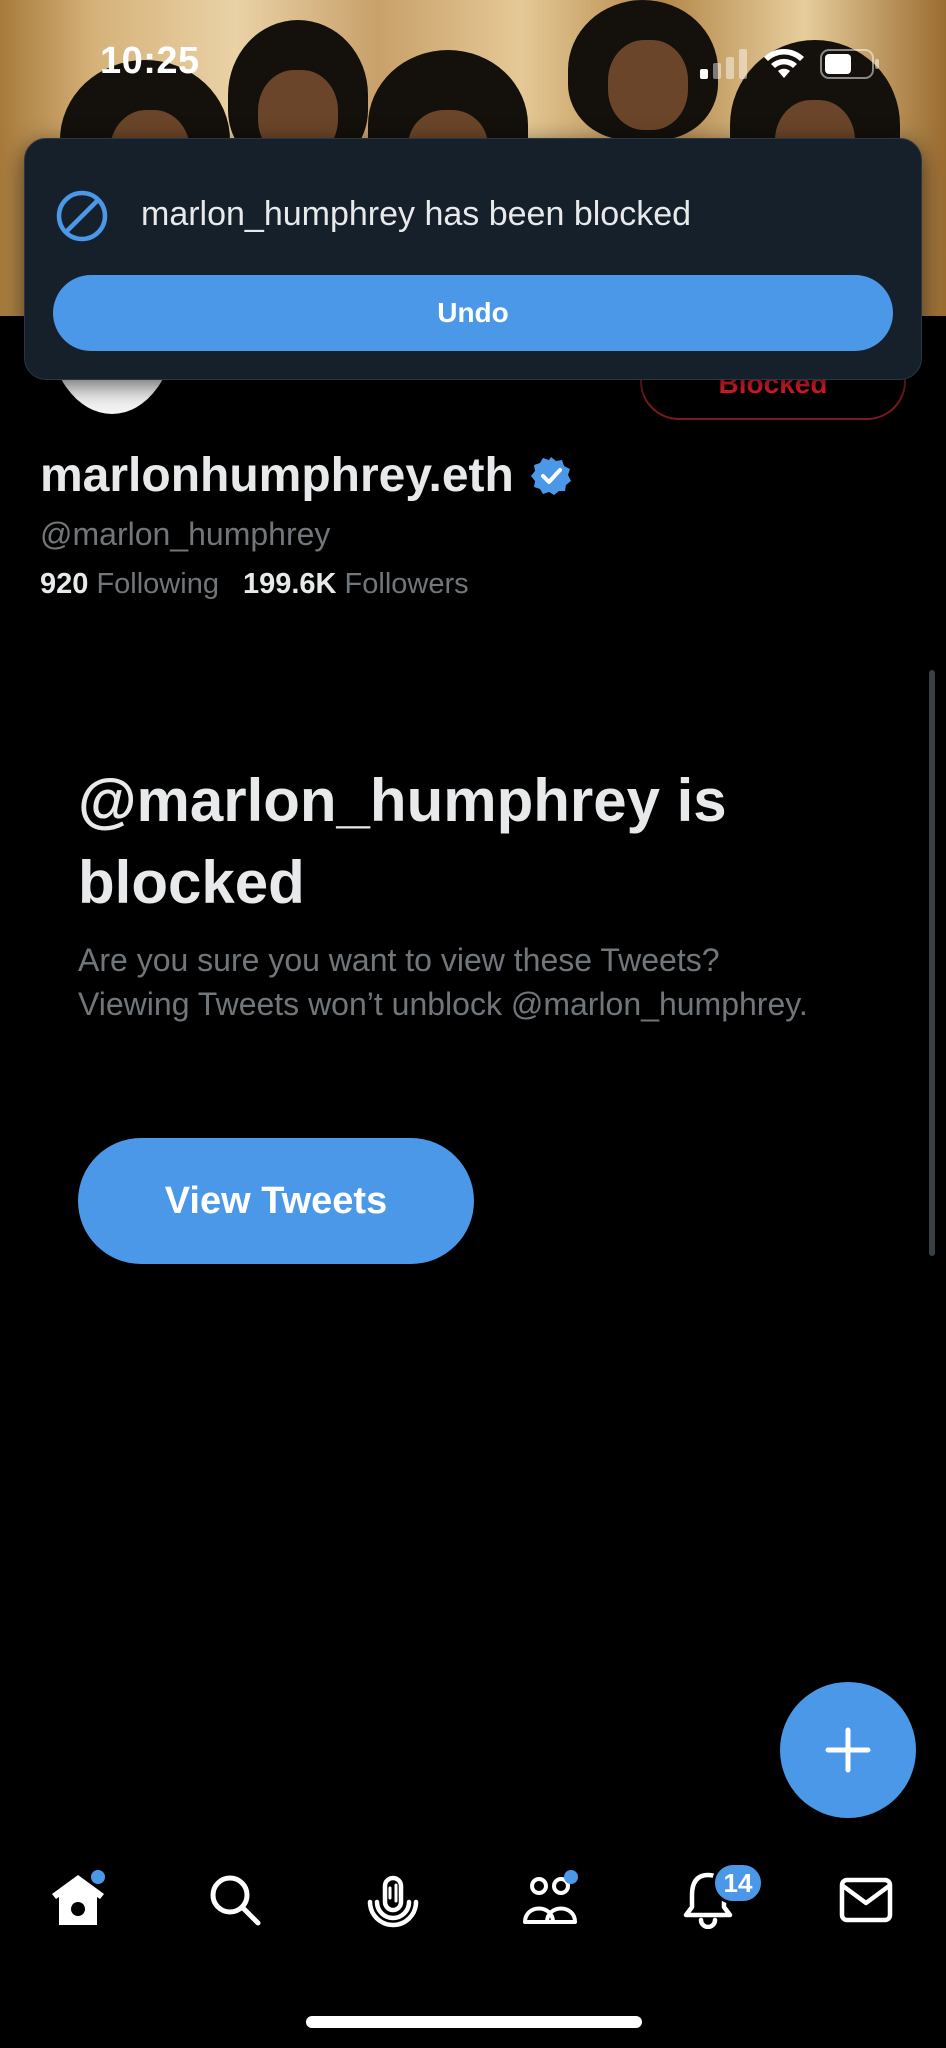  I want to click on wifi-icon, so click(784, 63).